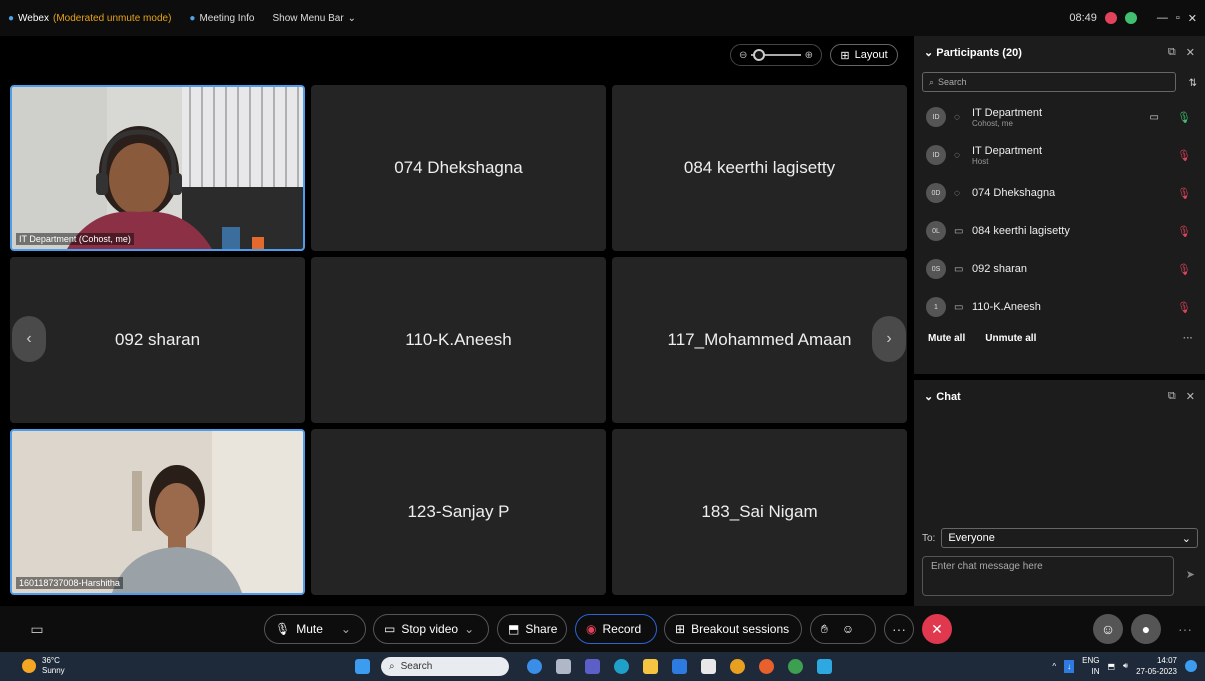  What do you see at coordinates (315, 18) in the screenshot?
I see `show-menu-bar-button: Show Menu Bar ⌄` at bounding box center [315, 18].